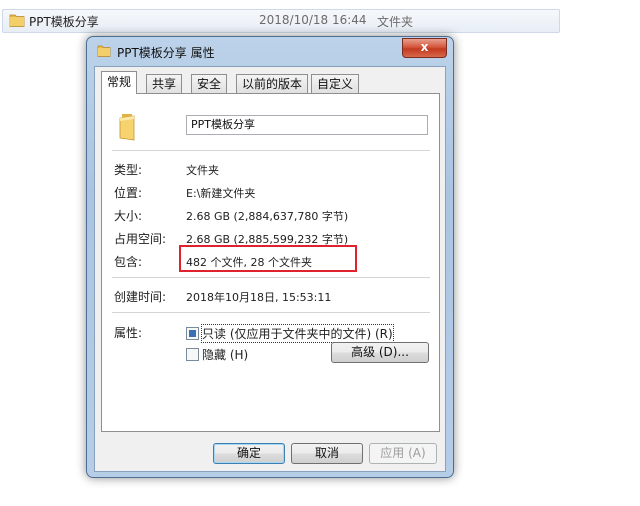 Image resolution: width=640 pixels, height=506 pixels. What do you see at coordinates (267, 216) in the screenshot?
I see `size-value: 2.68 GB (2,884,637,780 字节)` at bounding box center [267, 216].